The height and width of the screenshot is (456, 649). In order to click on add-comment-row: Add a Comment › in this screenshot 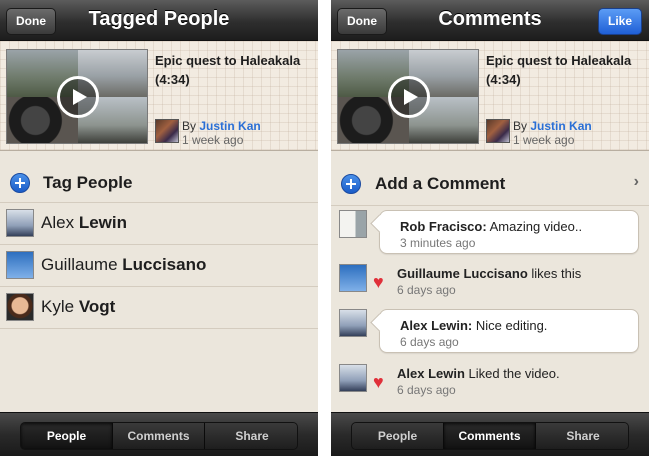, I will do `click(490, 184)`.